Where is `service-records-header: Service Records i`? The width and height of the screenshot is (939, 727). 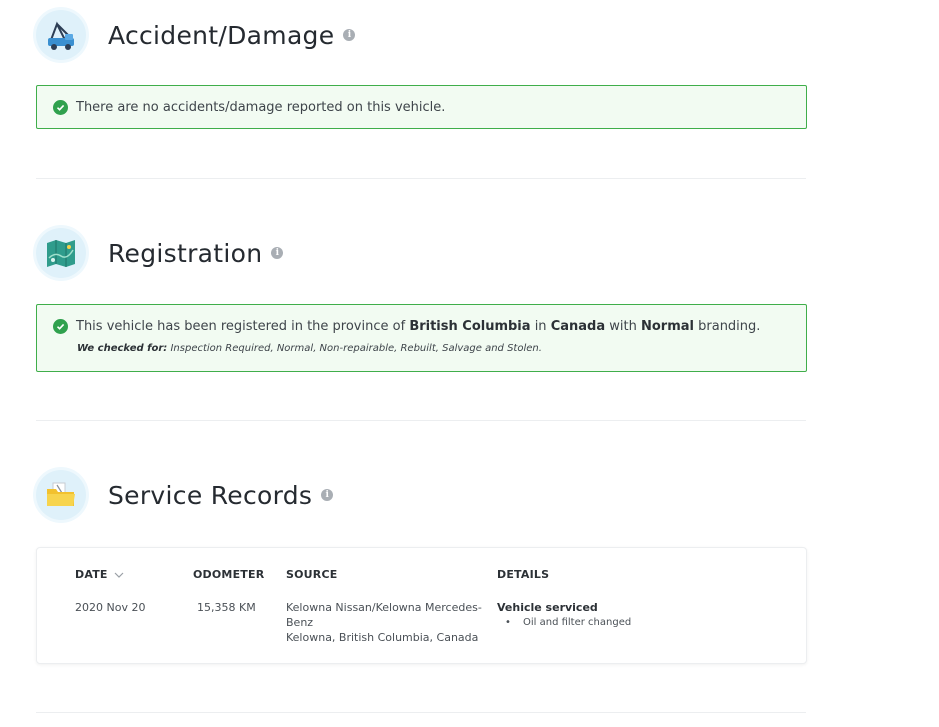 service-records-header: Service Records i is located at coordinates (185, 495).